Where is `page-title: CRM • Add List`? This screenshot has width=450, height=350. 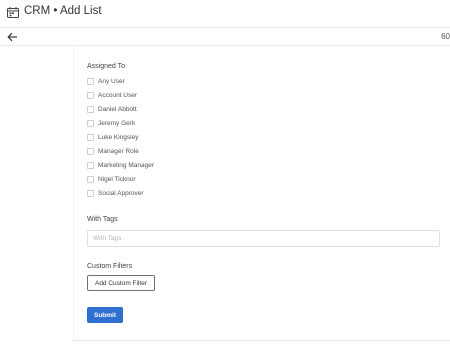
page-title: CRM • Add List is located at coordinates (63, 11).